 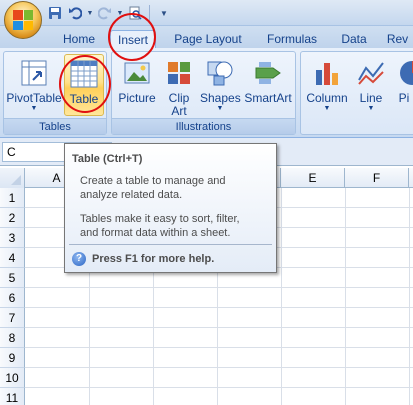 What do you see at coordinates (268, 98) in the screenshot?
I see `smartart-label: SmartArt` at bounding box center [268, 98].